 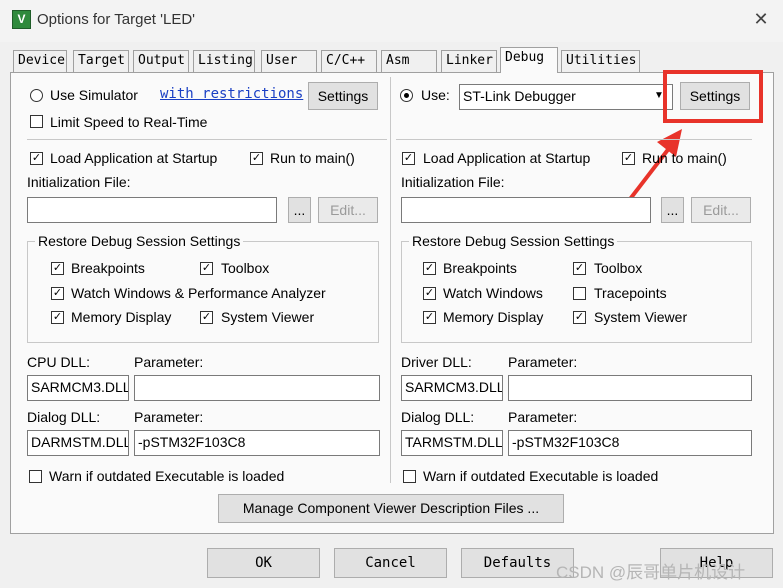 What do you see at coordinates (429, 268) in the screenshot?
I see `right-breakpoints-checkbox: ✓` at bounding box center [429, 268].